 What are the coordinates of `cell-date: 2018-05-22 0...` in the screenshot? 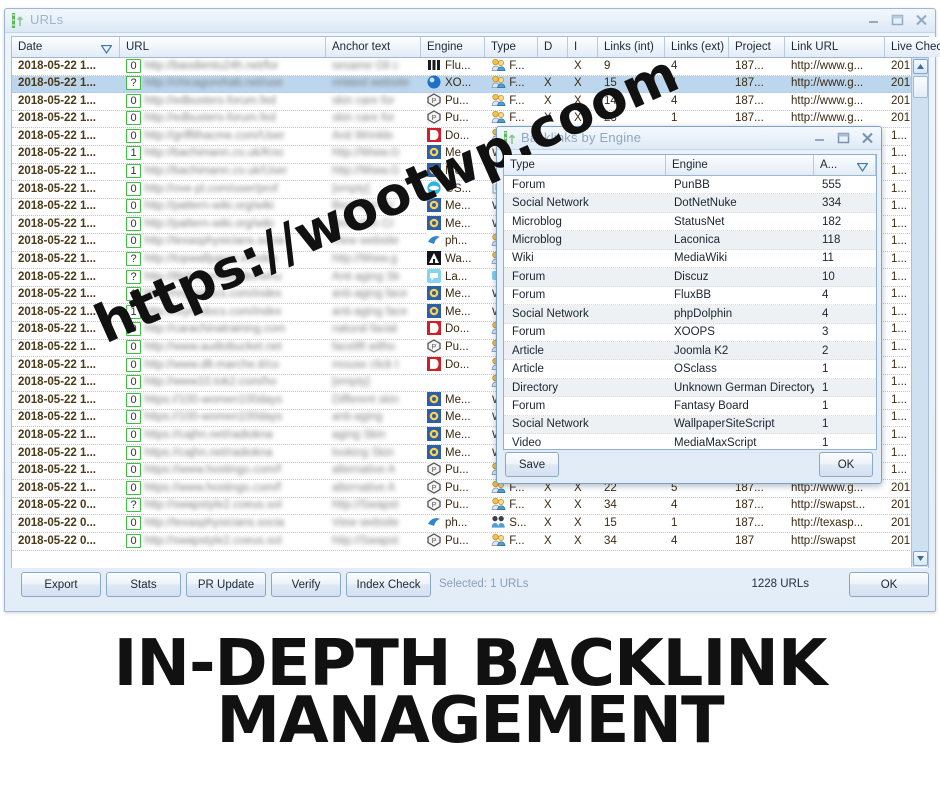 It's located at (57, 540).